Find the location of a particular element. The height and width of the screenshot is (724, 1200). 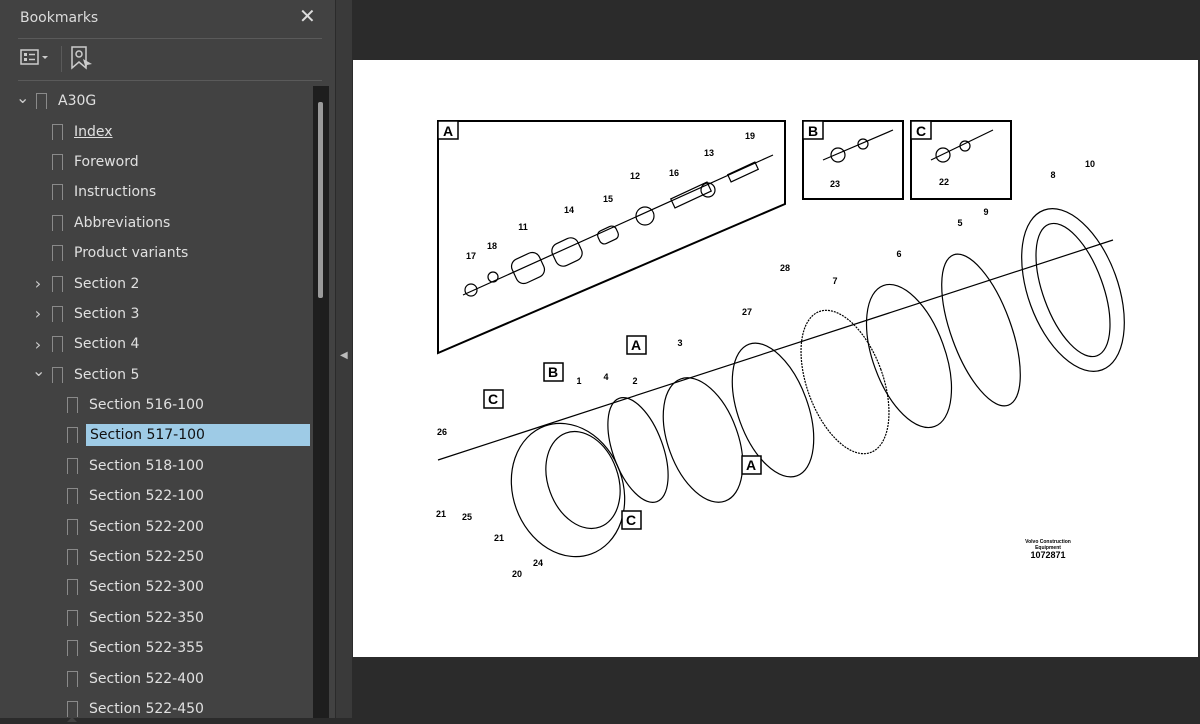

callout-label: 6 is located at coordinates (898, 254).